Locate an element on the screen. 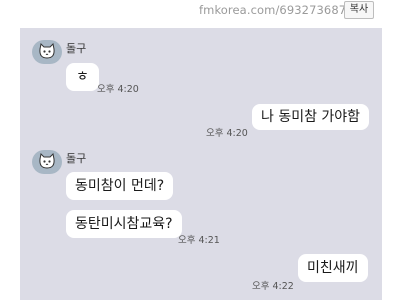  message-time: 오후 4:22 is located at coordinates (273, 286).